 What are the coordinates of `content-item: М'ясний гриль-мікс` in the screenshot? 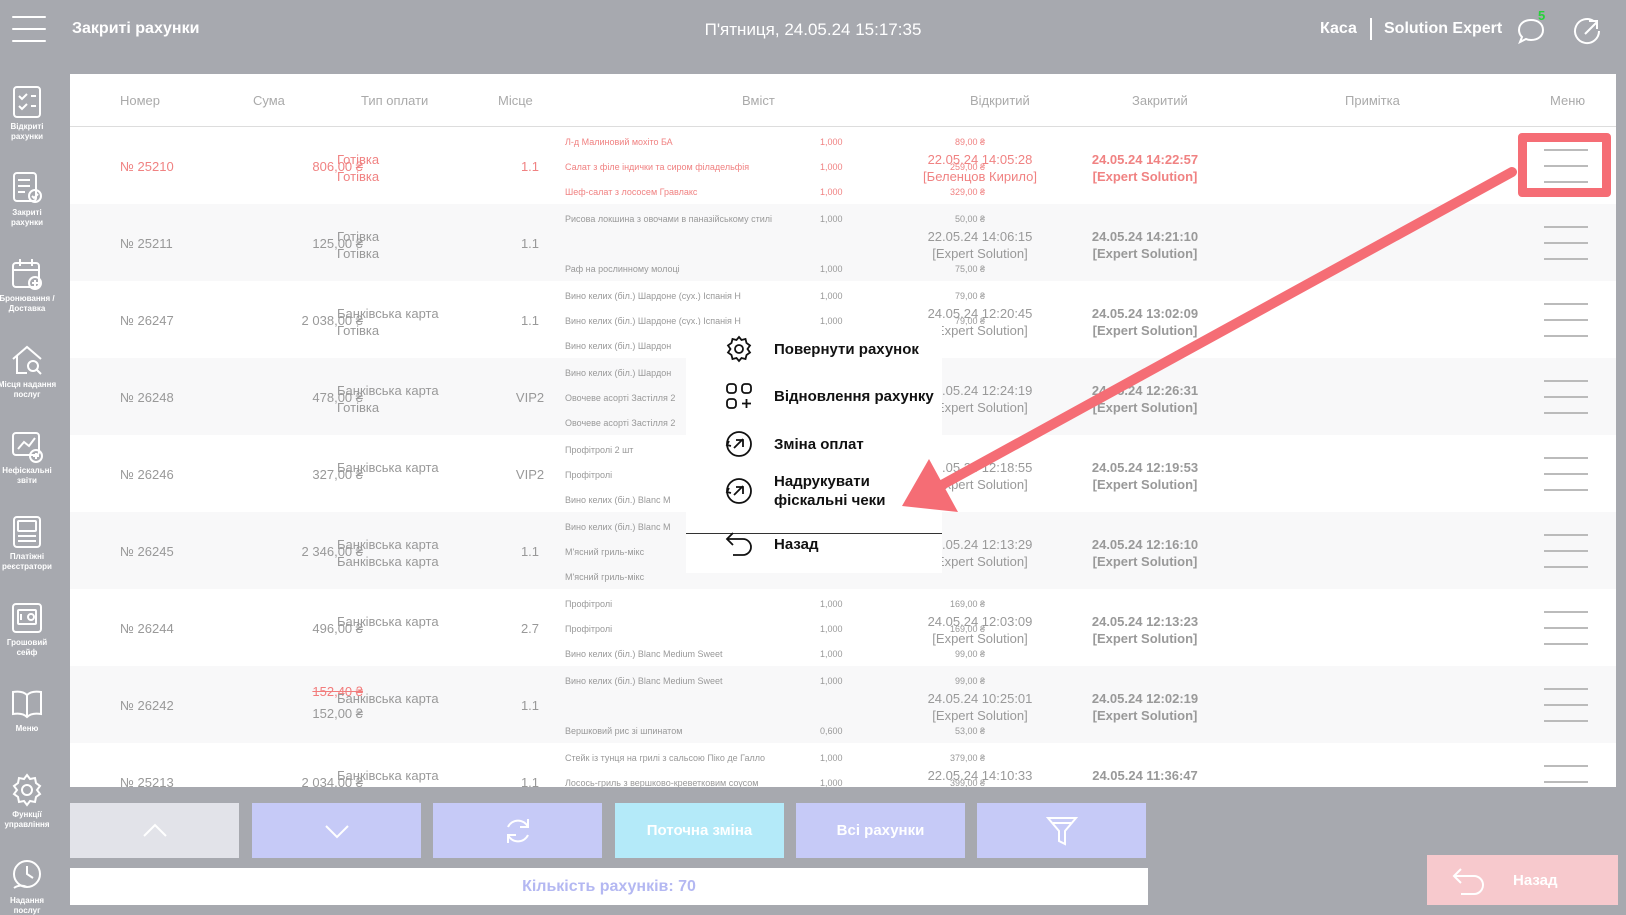 It's located at (775, 578).